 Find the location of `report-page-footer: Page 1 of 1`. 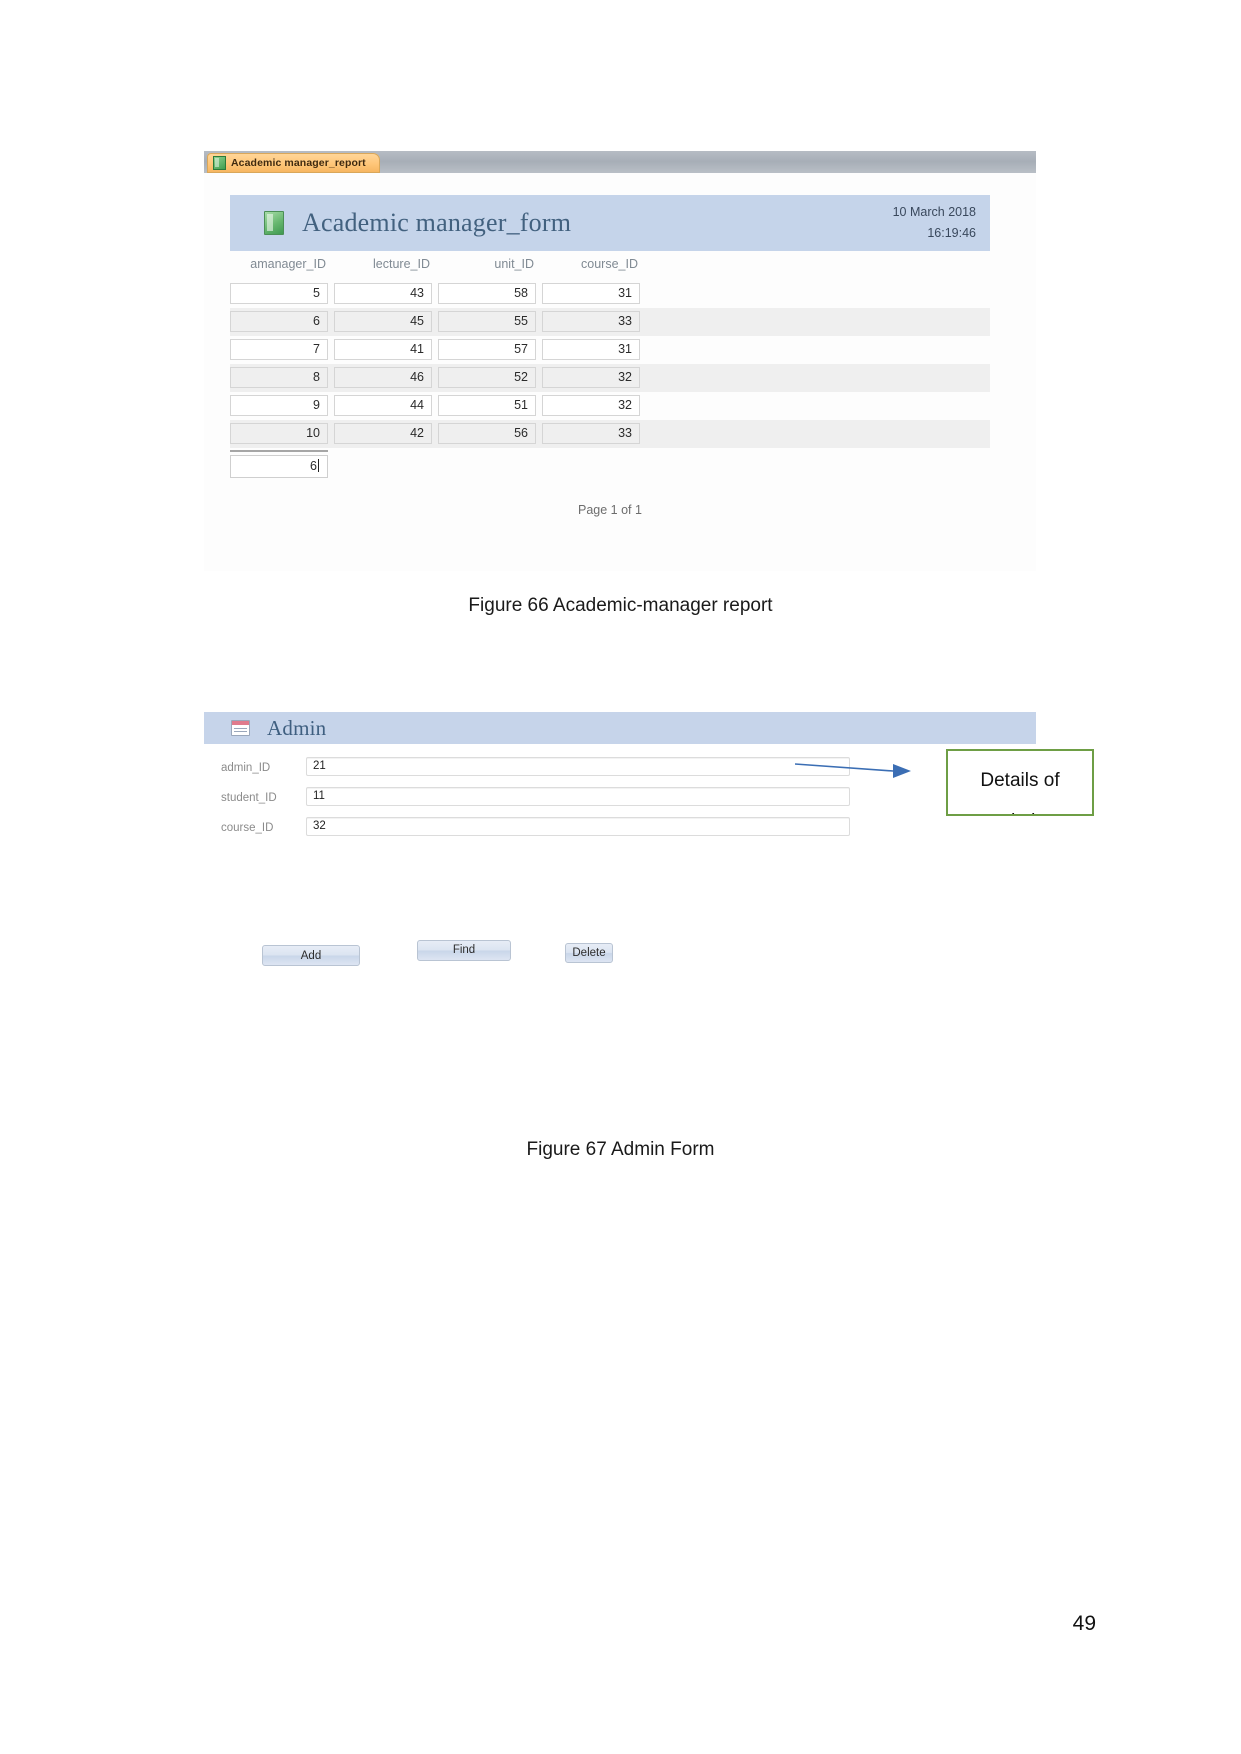

report-page-footer: Page 1 of 1 is located at coordinates (610, 510).